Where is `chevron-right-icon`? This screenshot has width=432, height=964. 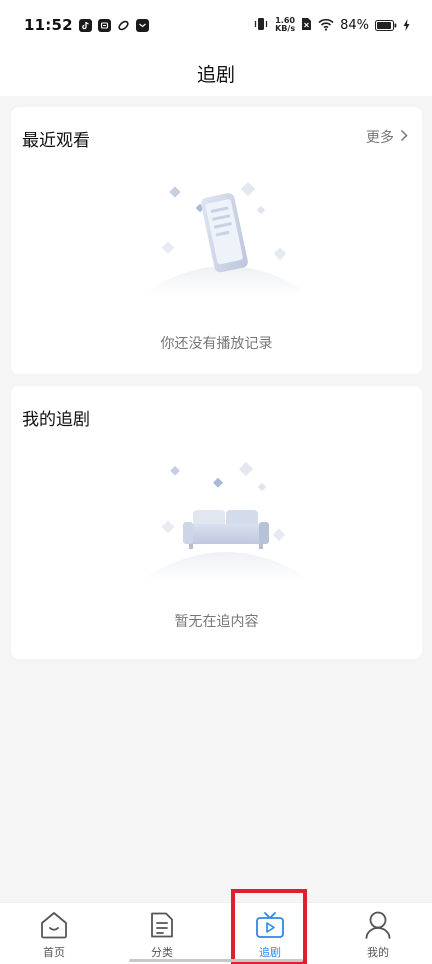
chevron-right-icon is located at coordinates (404, 137).